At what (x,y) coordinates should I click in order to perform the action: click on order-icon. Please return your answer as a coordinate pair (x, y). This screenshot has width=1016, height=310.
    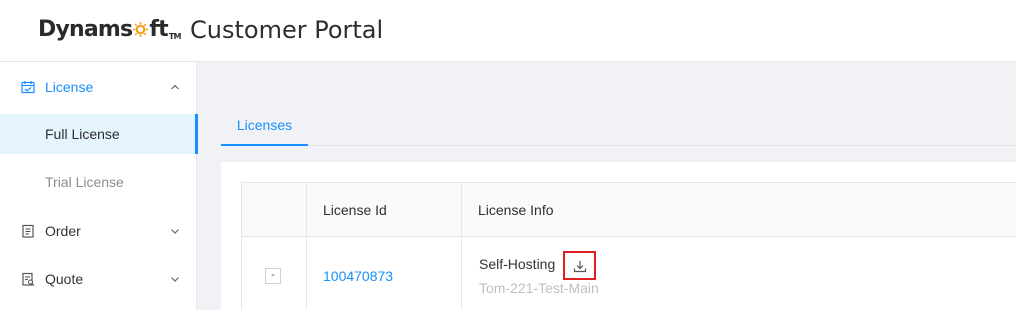
    Looking at the image, I should click on (28, 231).